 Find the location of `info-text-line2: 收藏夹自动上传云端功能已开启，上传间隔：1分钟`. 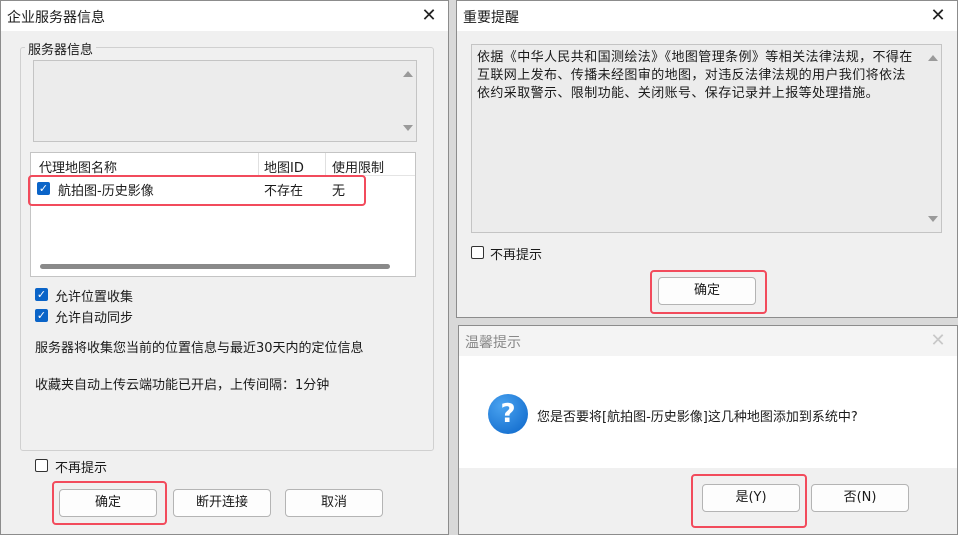

info-text-line2: 收藏夹自动上传云端功能已开启，上传间隔：1分钟 is located at coordinates (182, 385).